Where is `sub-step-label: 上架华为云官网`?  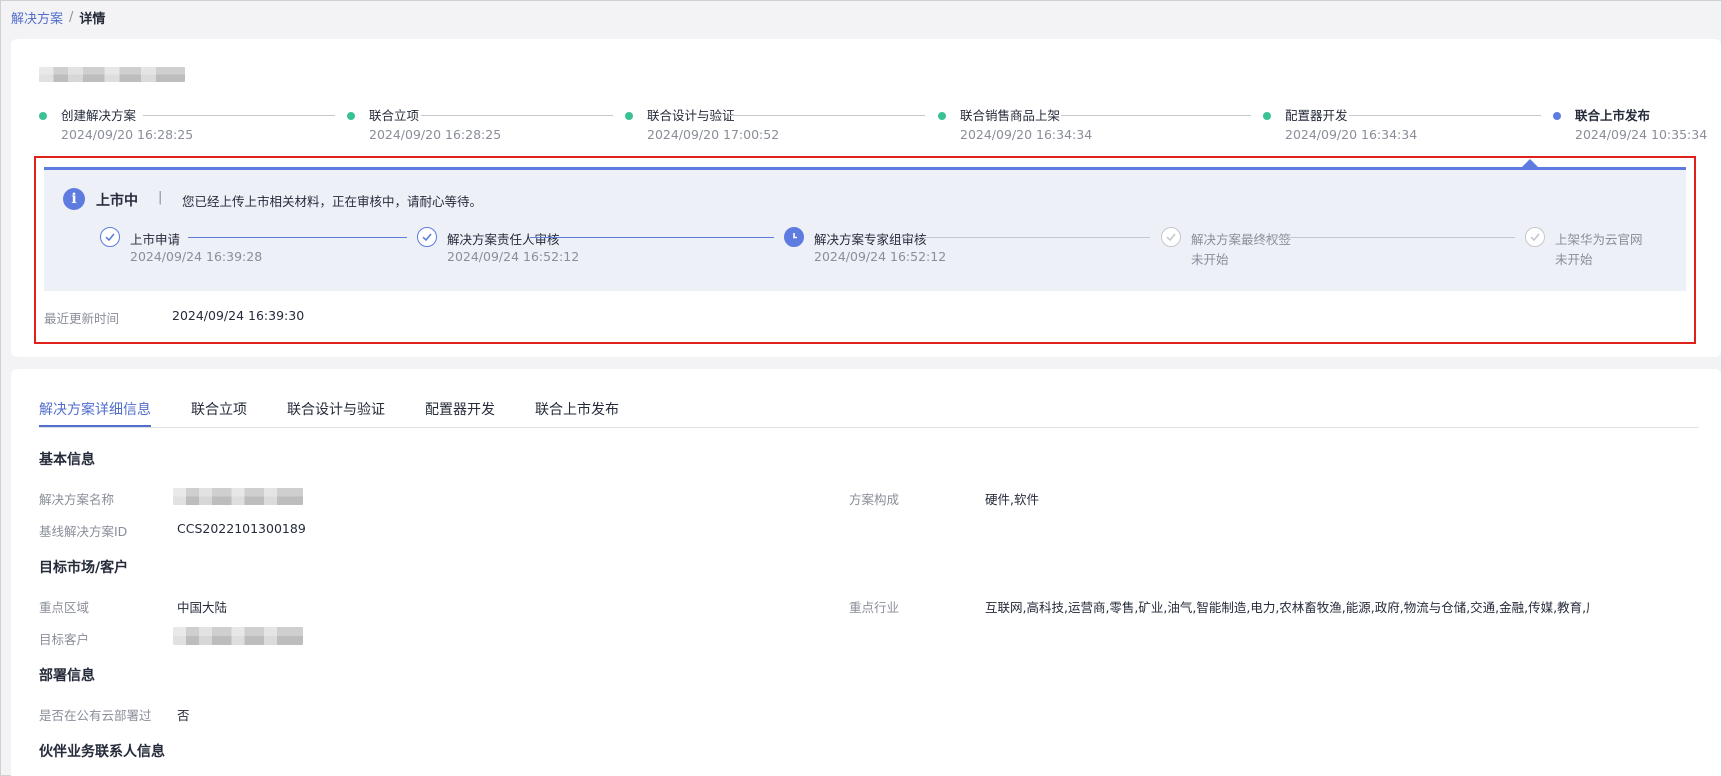 sub-step-label: 上架华为云官网 is located at coordinates (1599, 239).